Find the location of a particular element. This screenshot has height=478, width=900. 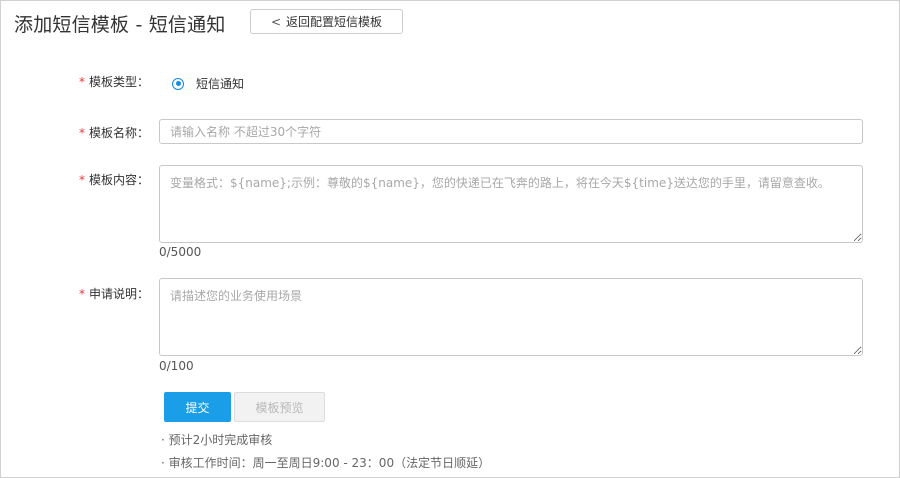

page-title: 添加短信模板 - 短信通知 is located at coordinates (120, 25).